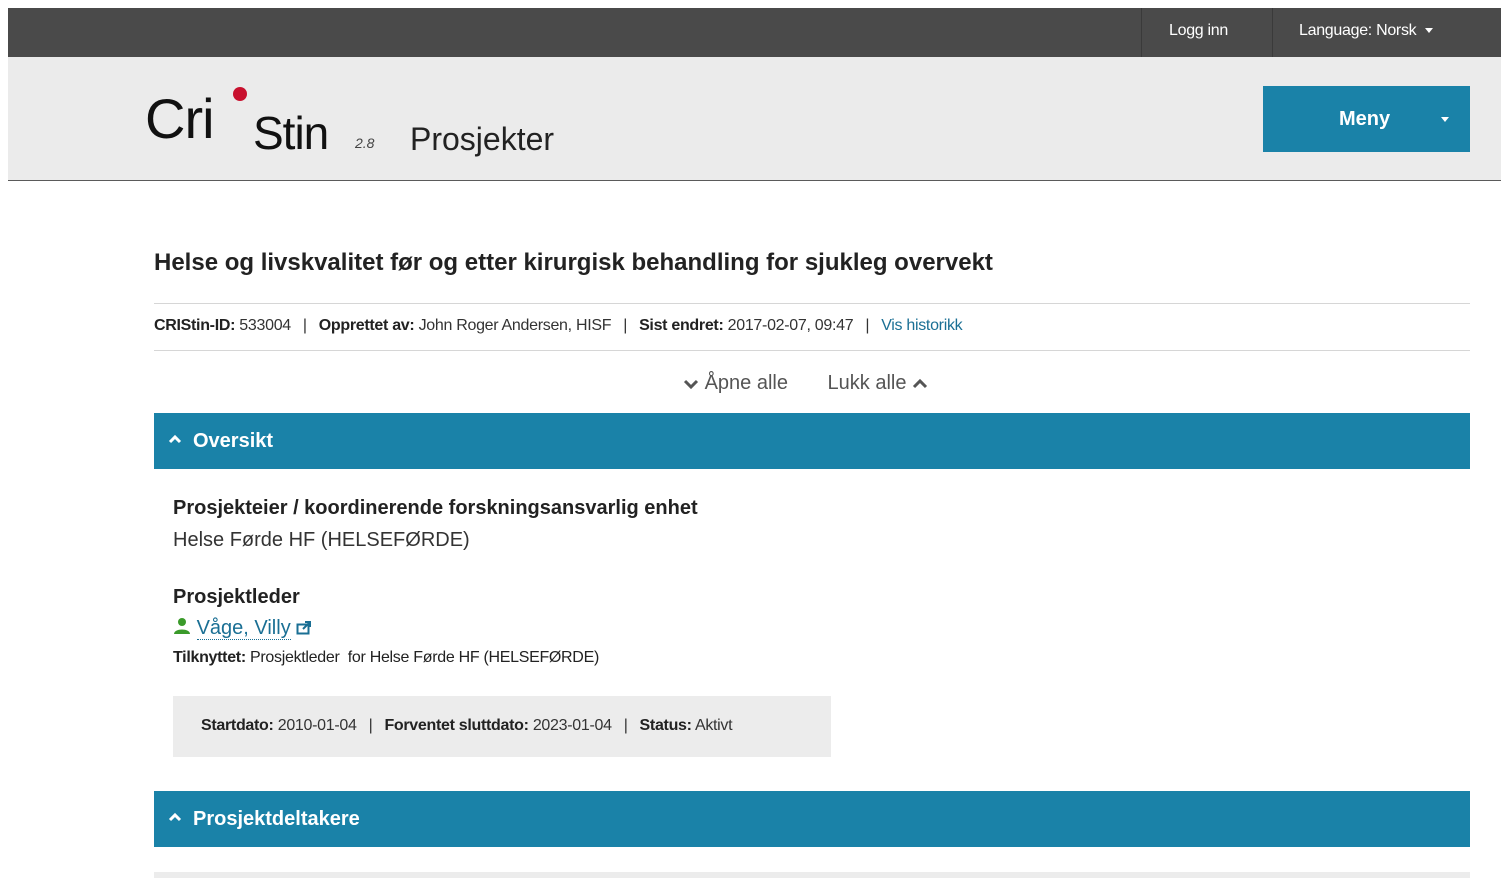 This screenshot has height=878, width=1501. I want to click on top-bar: Logg inn Language: Norsk, so click(754, 32).